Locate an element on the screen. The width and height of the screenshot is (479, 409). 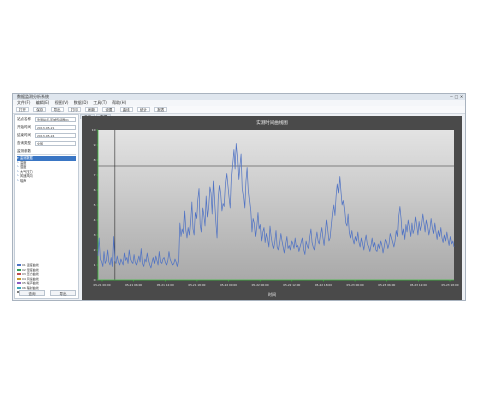
end-date-field: 2013-05-24 is located at coordinates (55, 135).